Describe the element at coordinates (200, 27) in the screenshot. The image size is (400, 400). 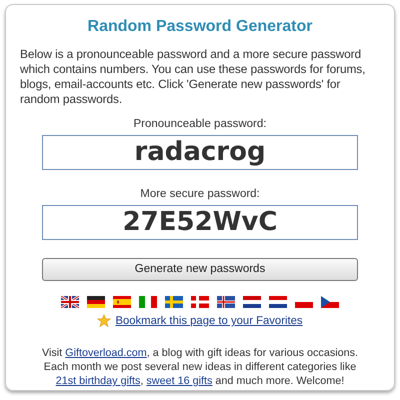
I see `page-title: Random Password Generator` at that location.